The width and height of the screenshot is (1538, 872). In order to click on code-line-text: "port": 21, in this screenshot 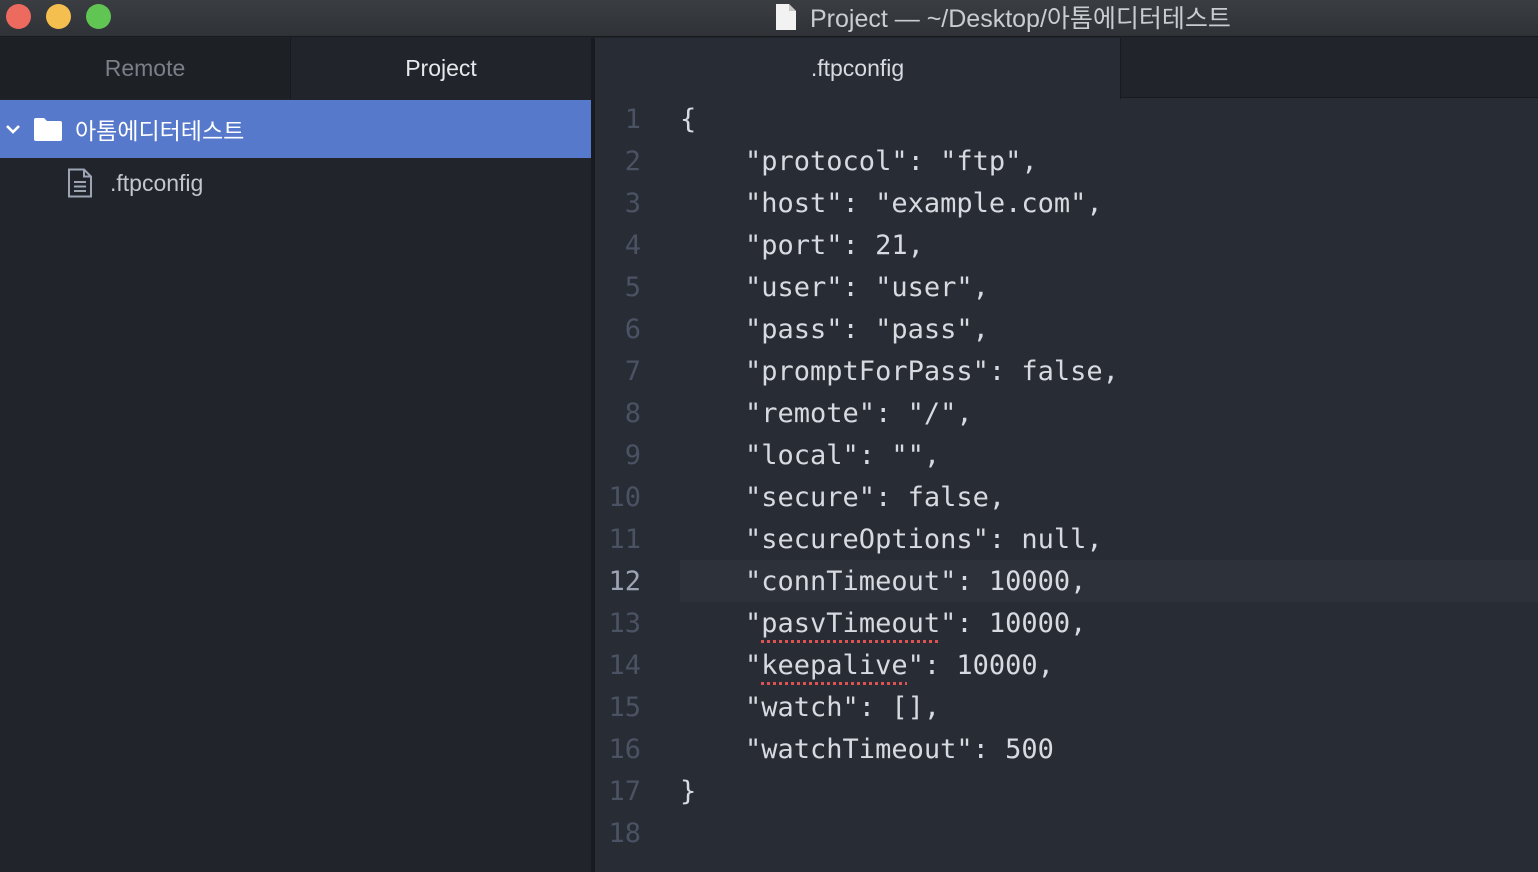, I will do `click(802, 245)`.